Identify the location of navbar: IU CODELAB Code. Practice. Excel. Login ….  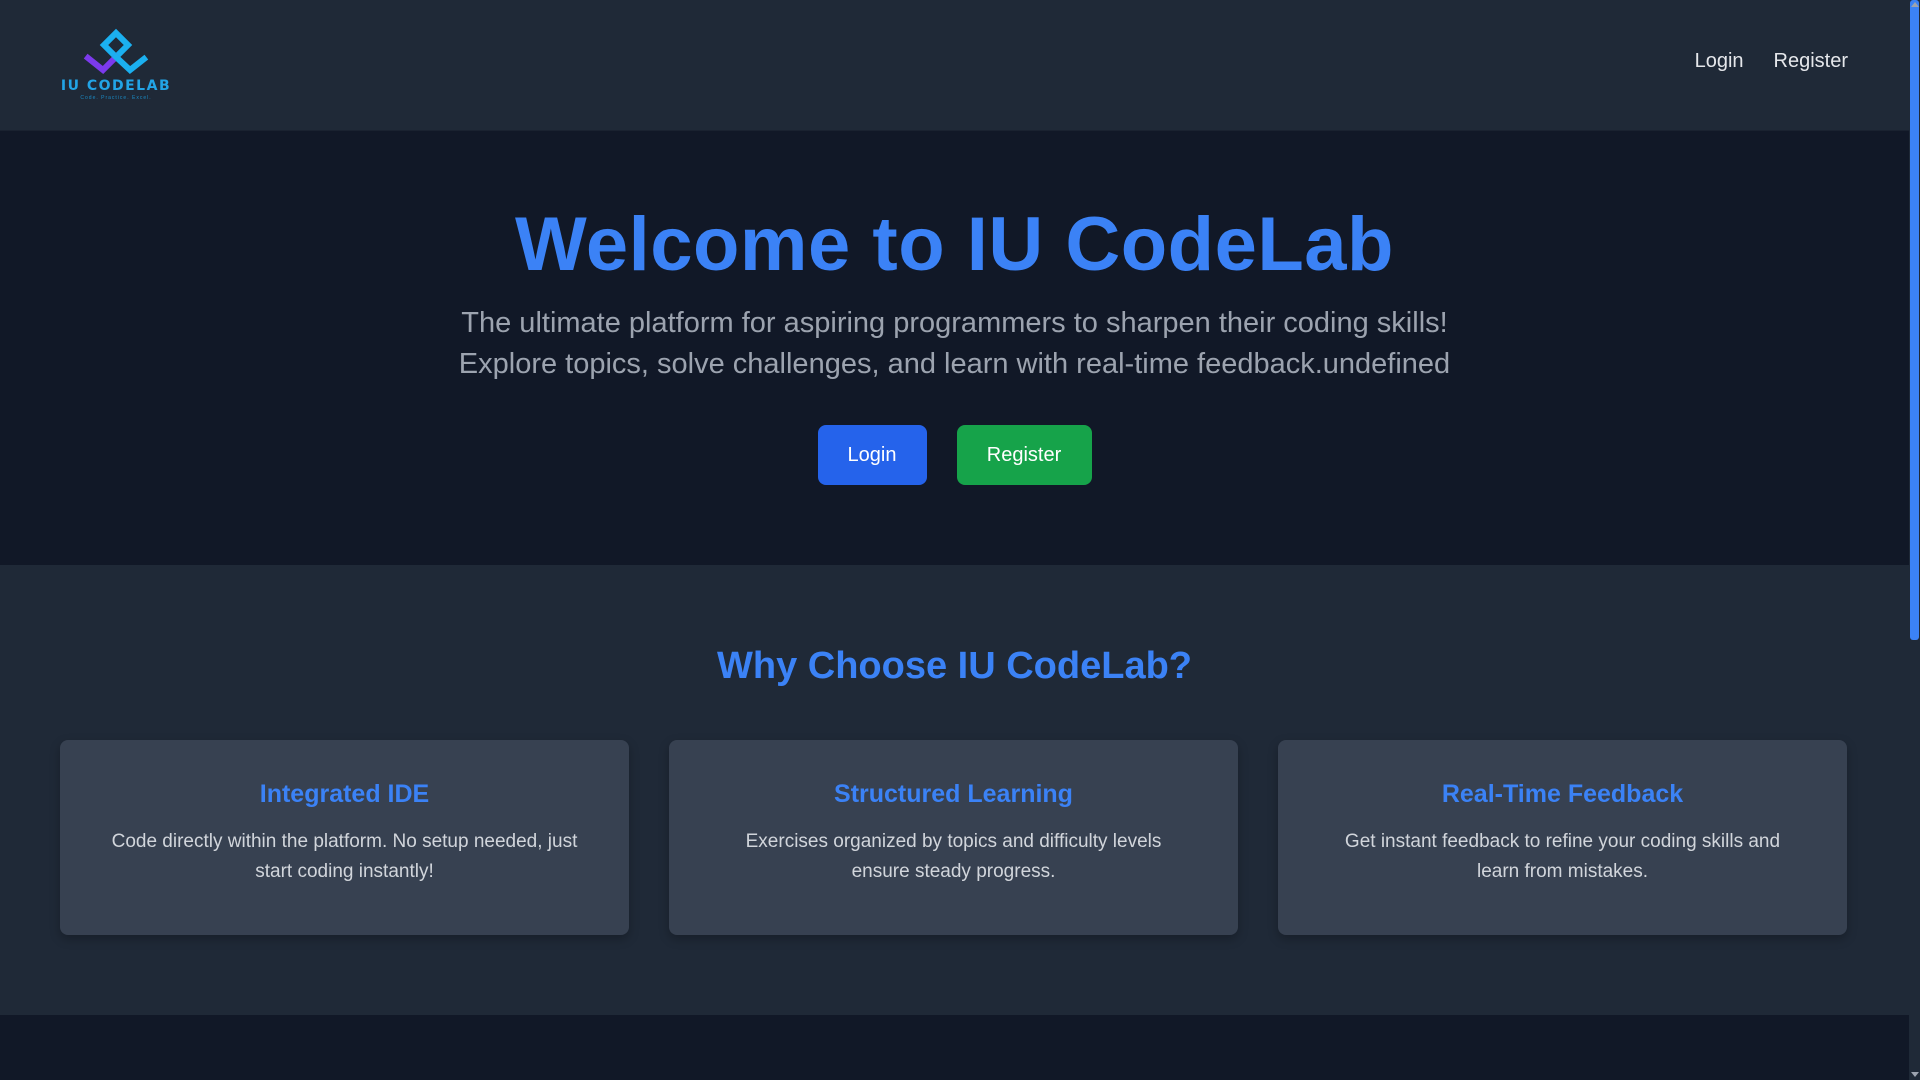
(954, 65).